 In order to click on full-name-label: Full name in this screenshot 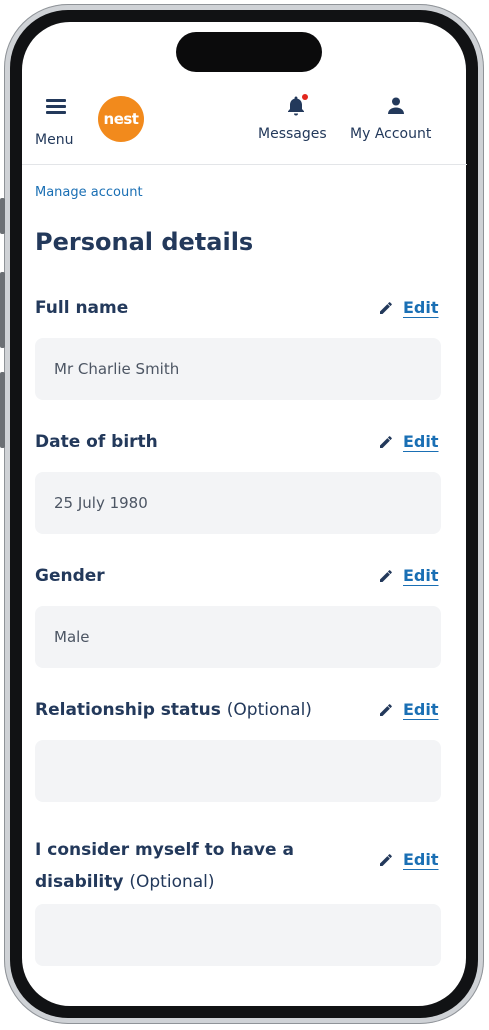, I will do `click(82, 308)`.